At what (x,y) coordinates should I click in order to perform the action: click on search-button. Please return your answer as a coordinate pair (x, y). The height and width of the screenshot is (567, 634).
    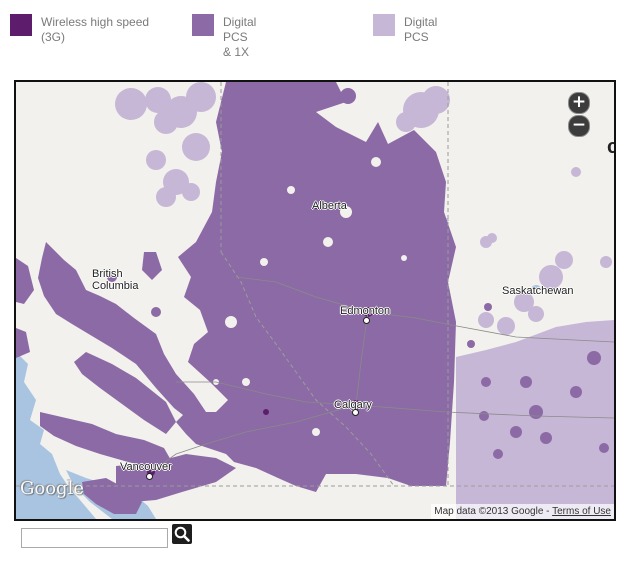
    Looking at the image, I should click on (182, 534).